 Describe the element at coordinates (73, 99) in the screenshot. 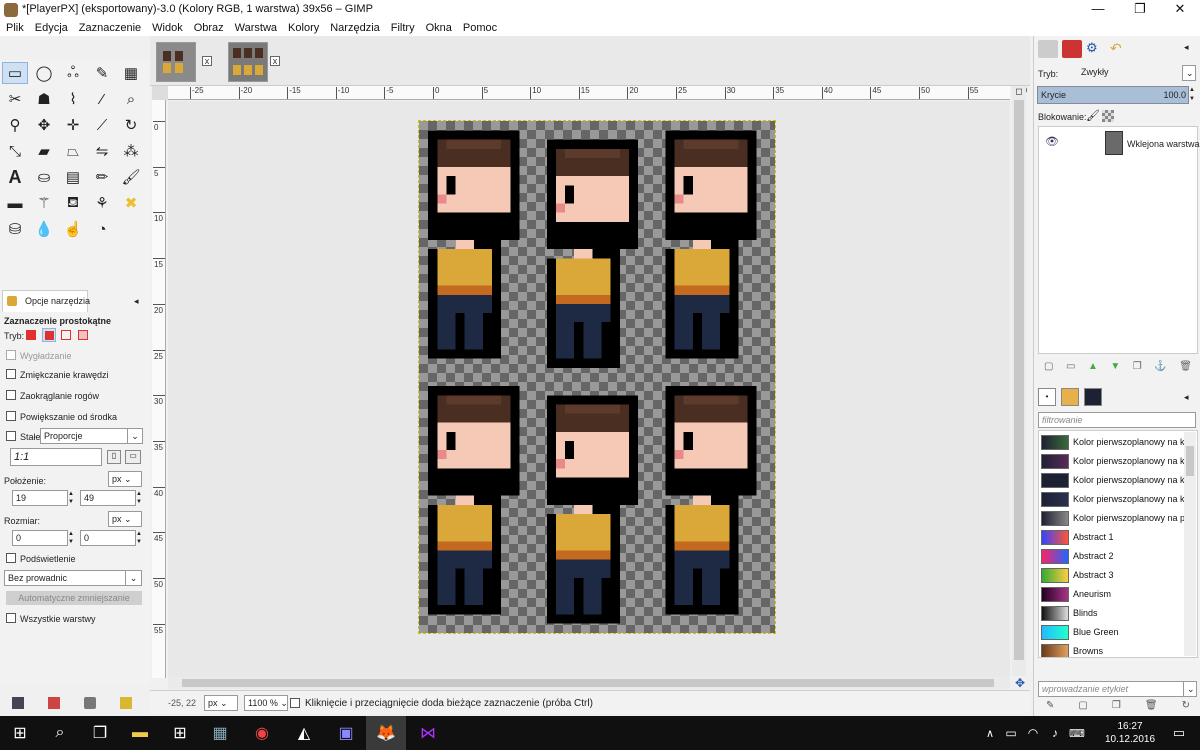

I see `paths-tool-icon: ⌇` at that location.